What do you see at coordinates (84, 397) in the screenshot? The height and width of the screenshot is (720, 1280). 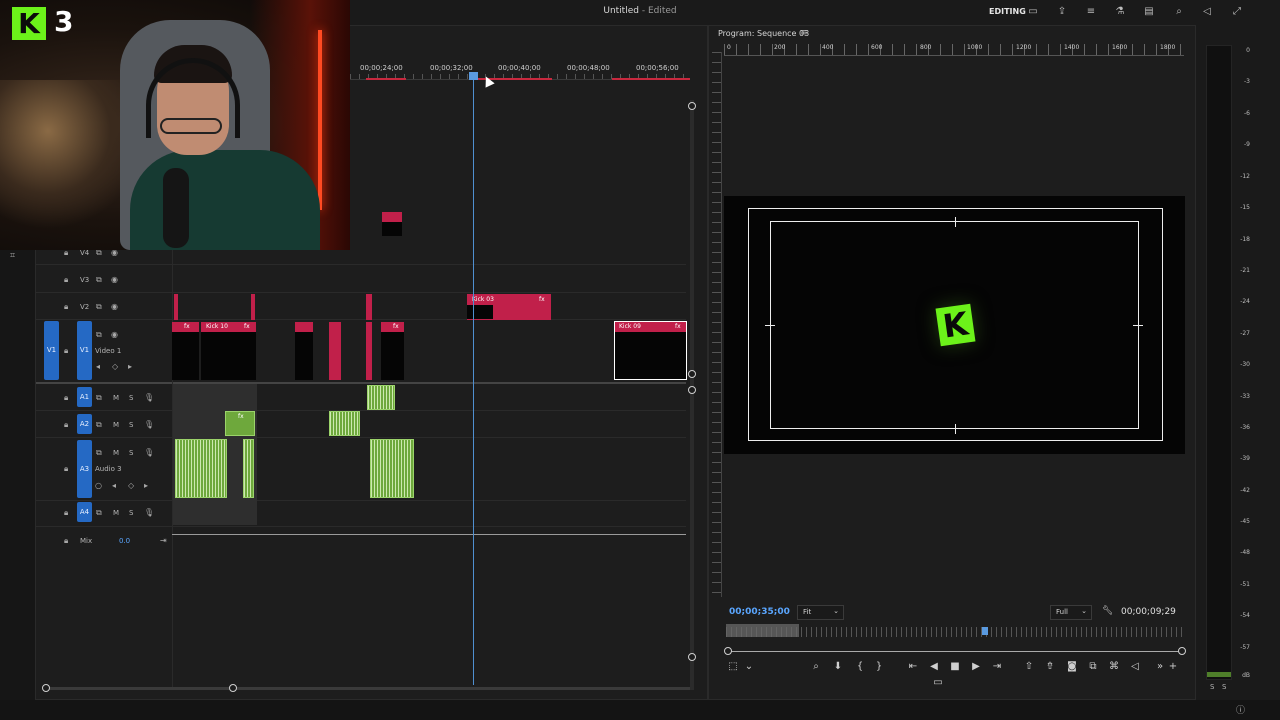 I see `track-target-a1: A1` at bounding box center [84, 397].